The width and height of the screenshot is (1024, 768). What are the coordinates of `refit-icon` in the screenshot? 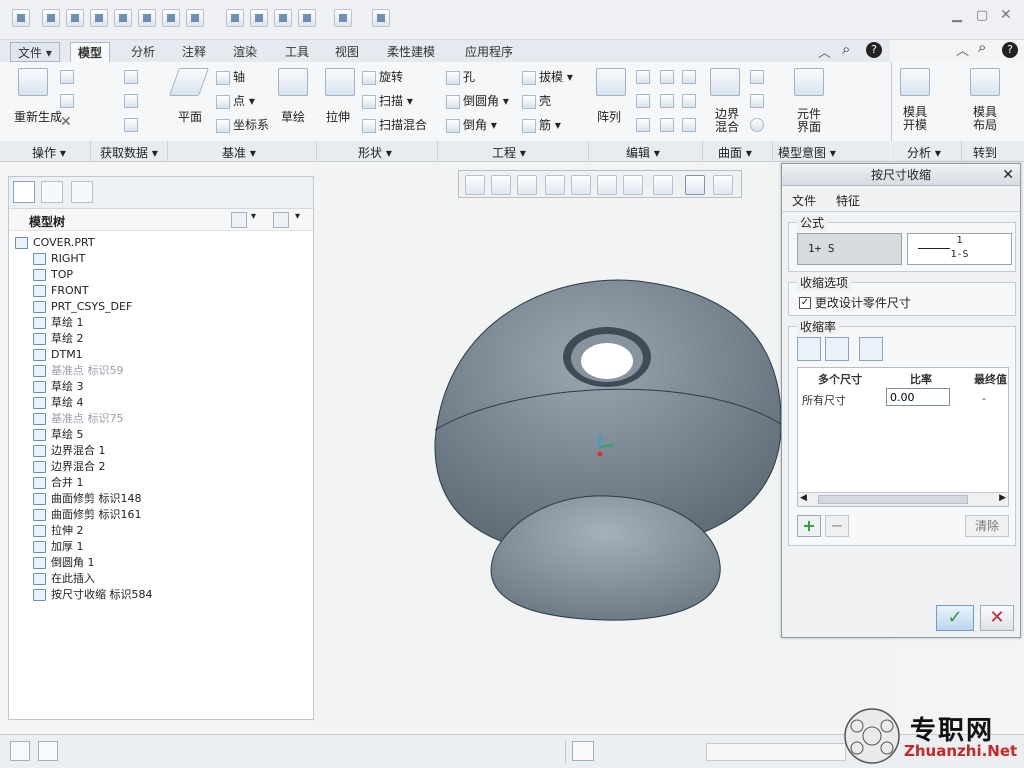 It's located at (475, 185).